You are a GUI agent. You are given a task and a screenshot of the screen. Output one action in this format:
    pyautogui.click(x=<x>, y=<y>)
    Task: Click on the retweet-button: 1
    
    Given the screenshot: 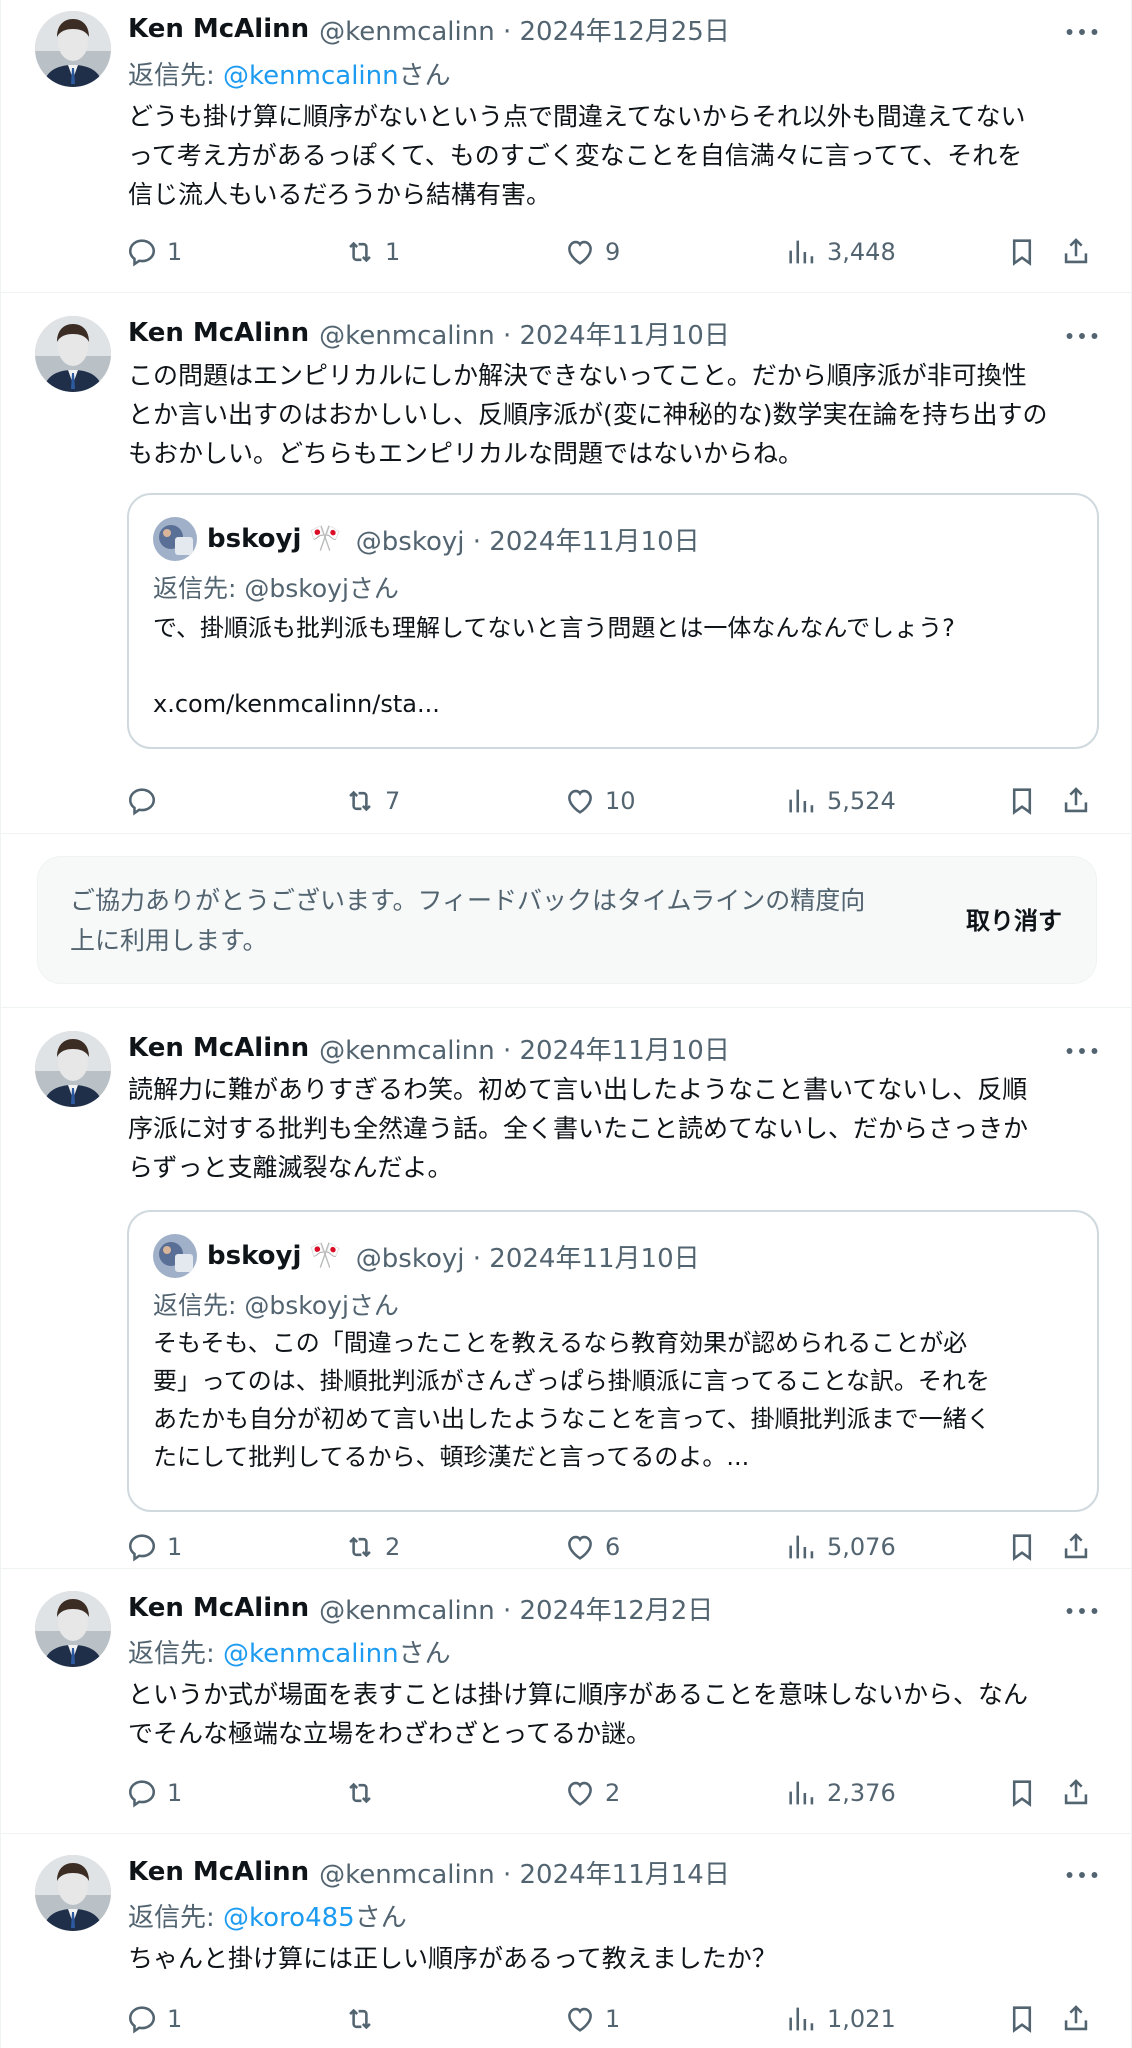 What is the action you would take?
    pyautogui.click(x=371, y=252)
    